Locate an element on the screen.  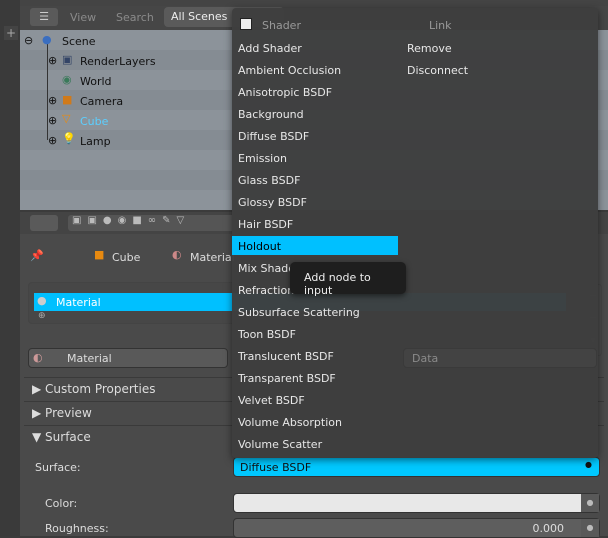
tree-item-world: World is located at coordinates (96, 81).